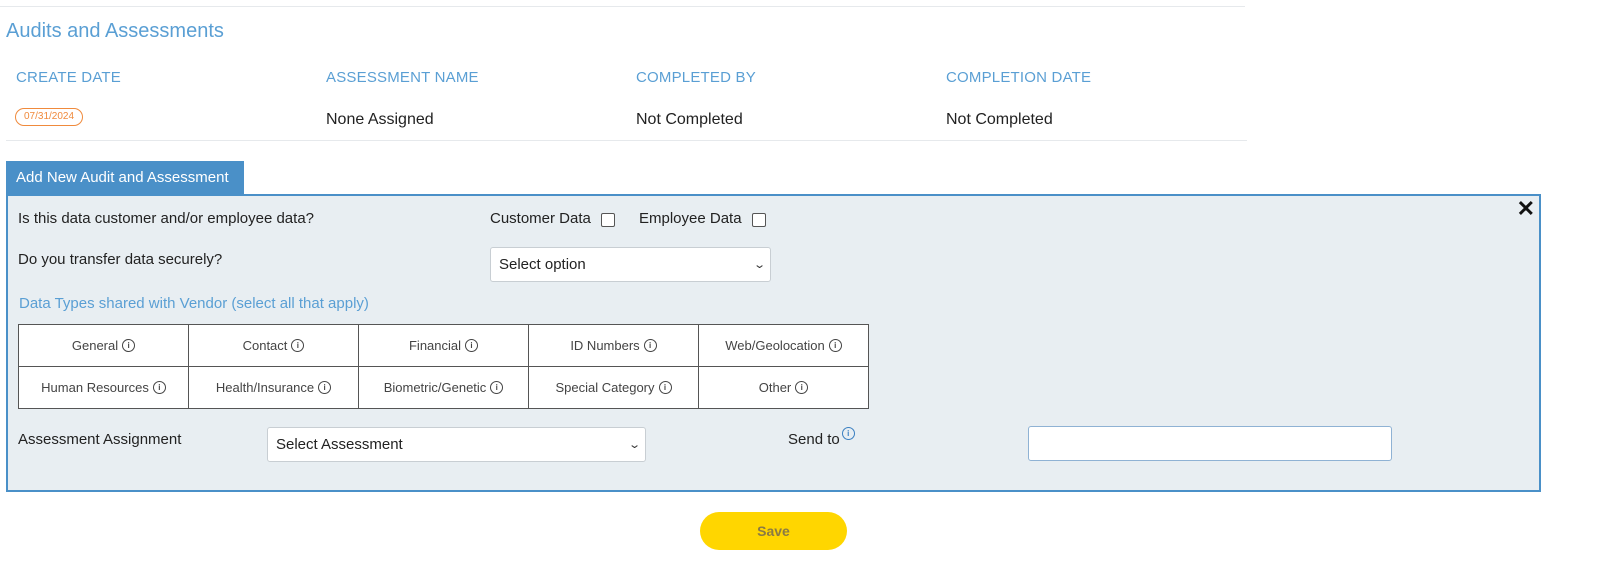 The image size is (1617, 582). Describe the element at coordinates (435, 387) in the screenshot. I see `data-type-label: Biometric/Genetic` at that location.